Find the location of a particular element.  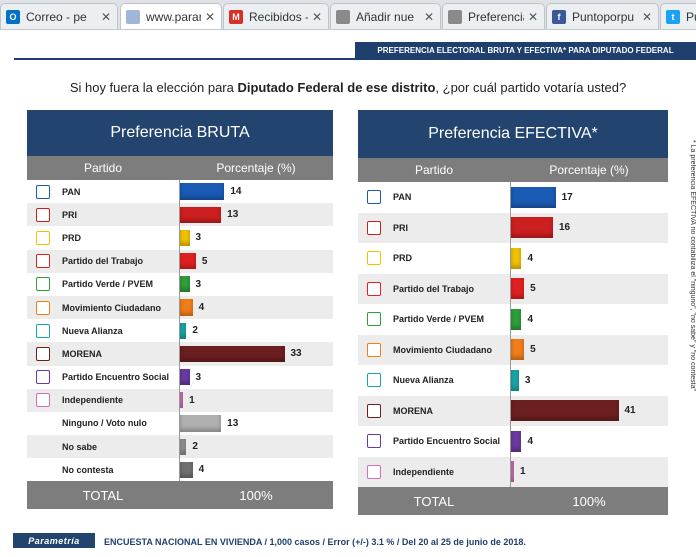

prd-logo is located at coordinates (374, 258).